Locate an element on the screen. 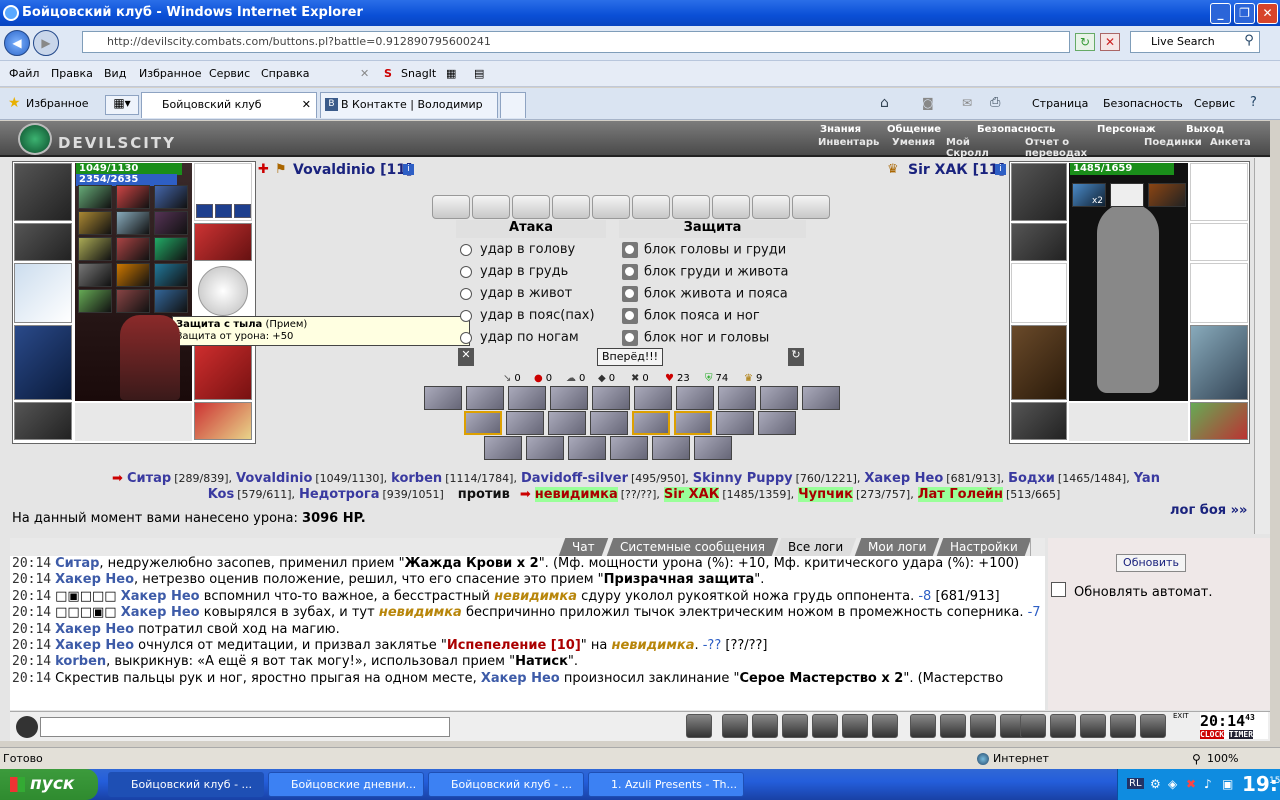  snagit-icon: S is located at coordinates (388, 73).